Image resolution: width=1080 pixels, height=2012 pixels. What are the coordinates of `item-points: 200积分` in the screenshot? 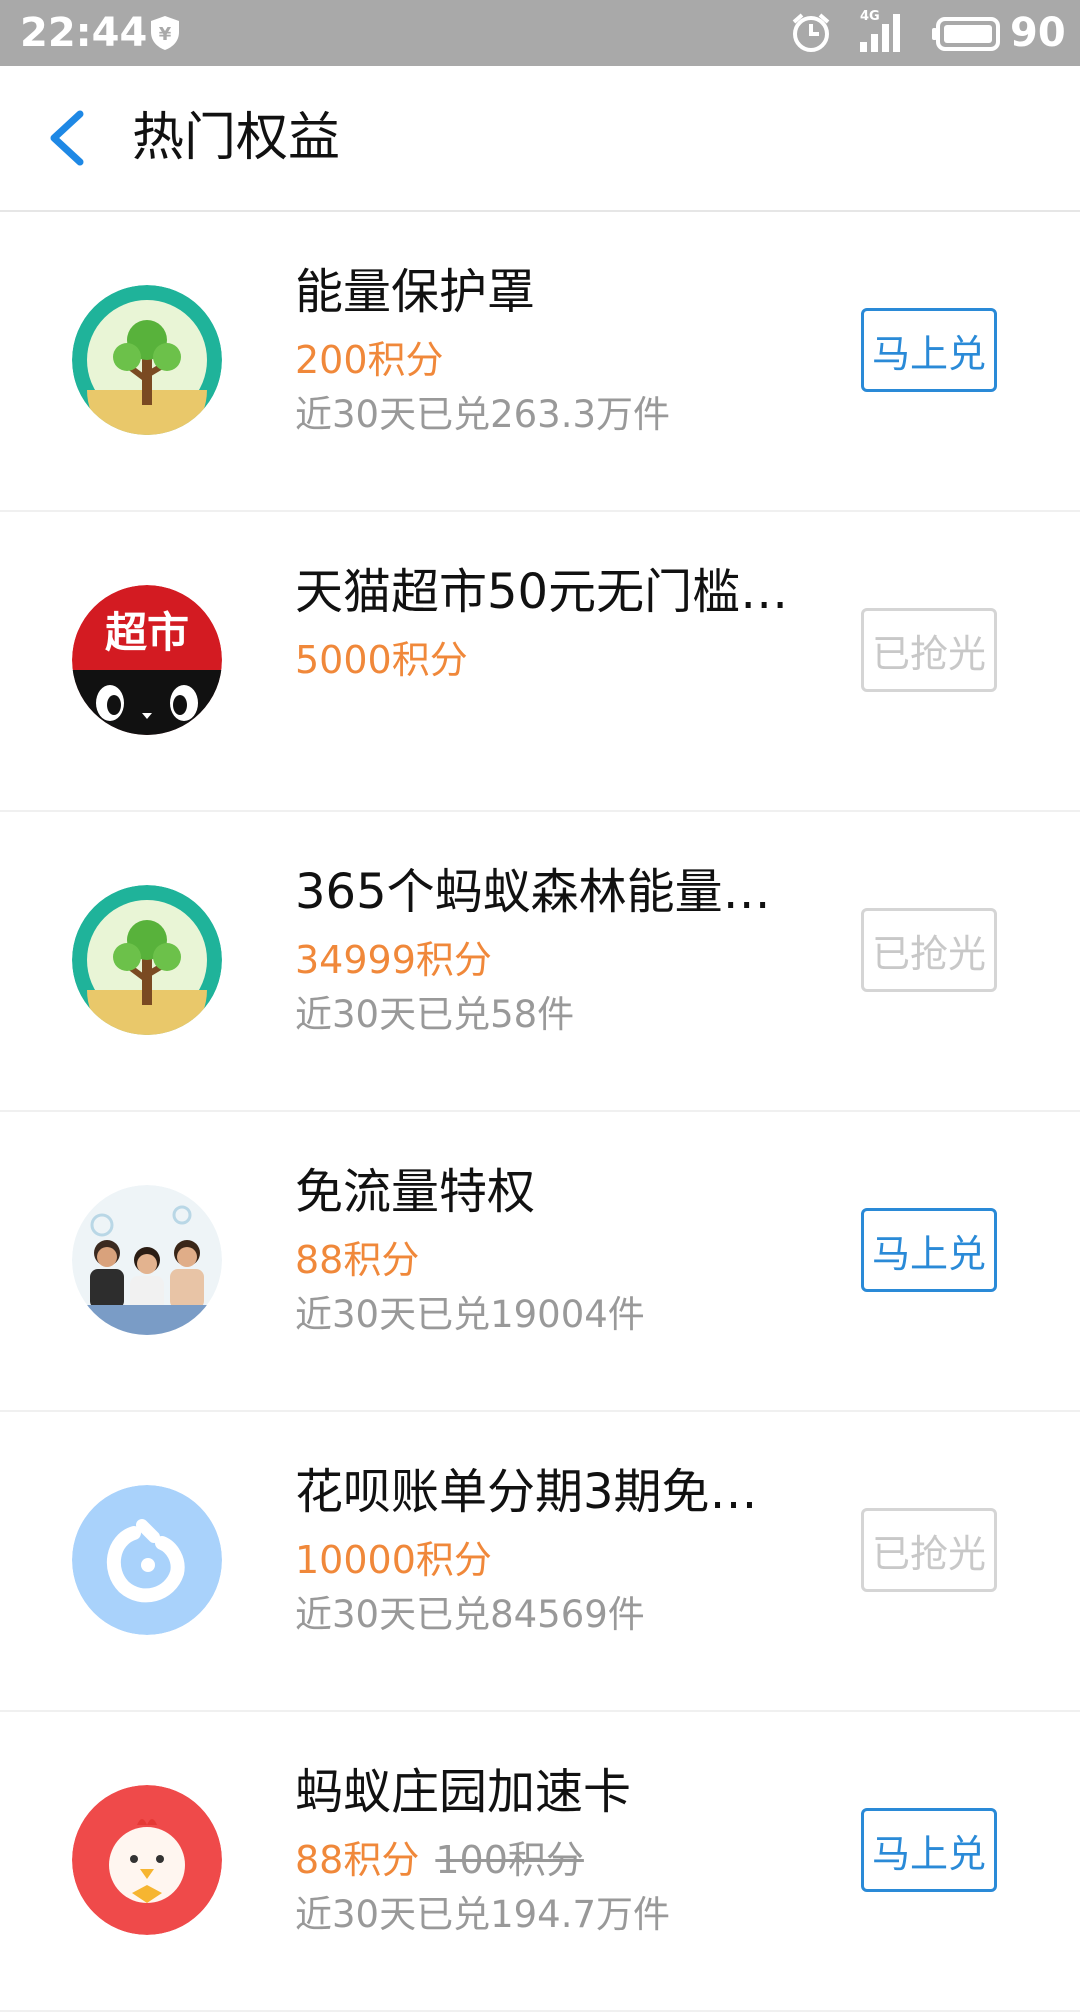 It's located at (369, 360).